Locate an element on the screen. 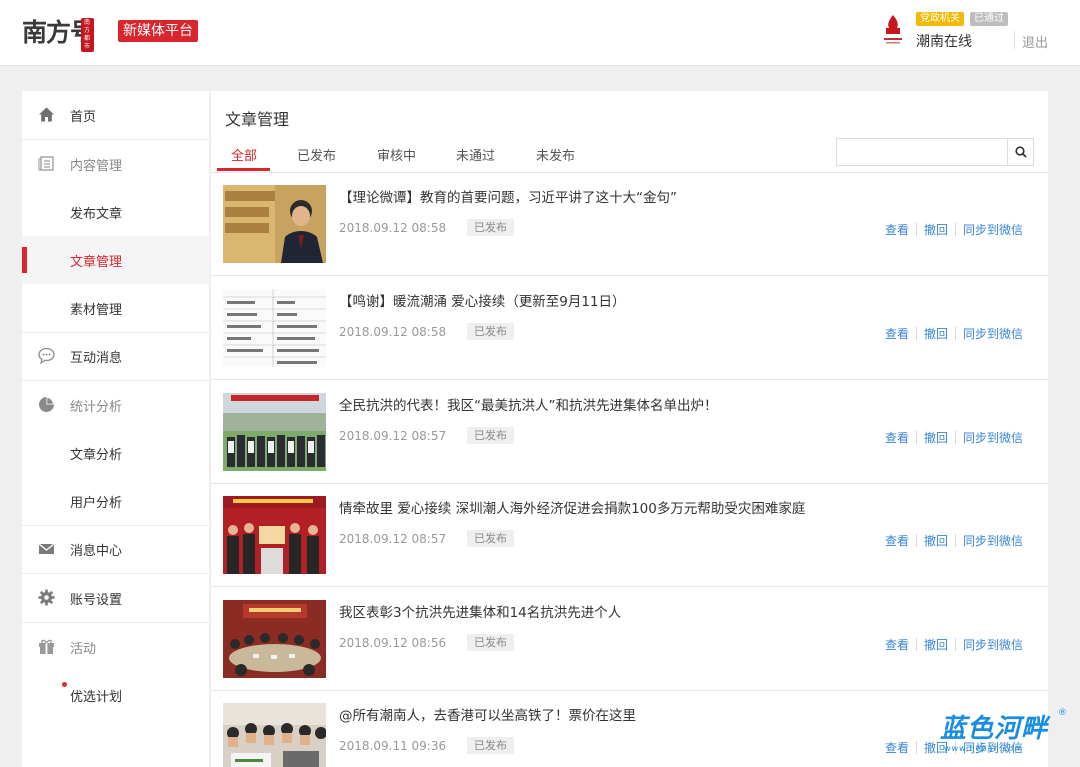 The image size is (1080, 767). chat-icon is located at coordinates (46, 356).